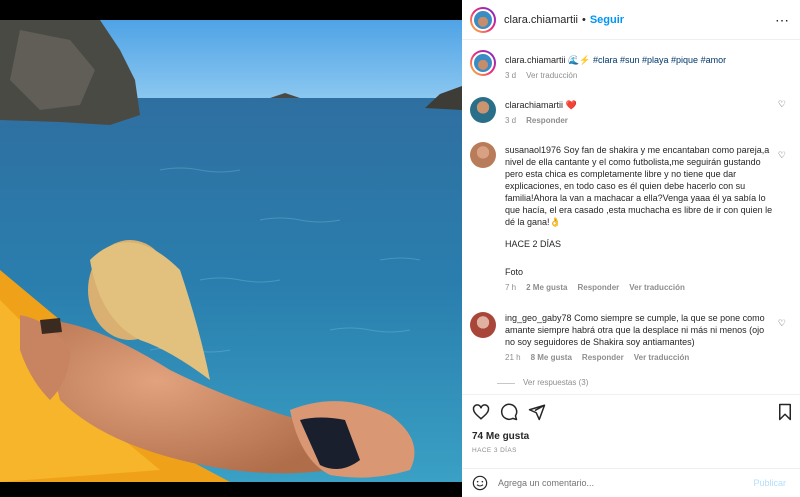  I want to click on comment-username: susanaol1976, so click(533, 150).